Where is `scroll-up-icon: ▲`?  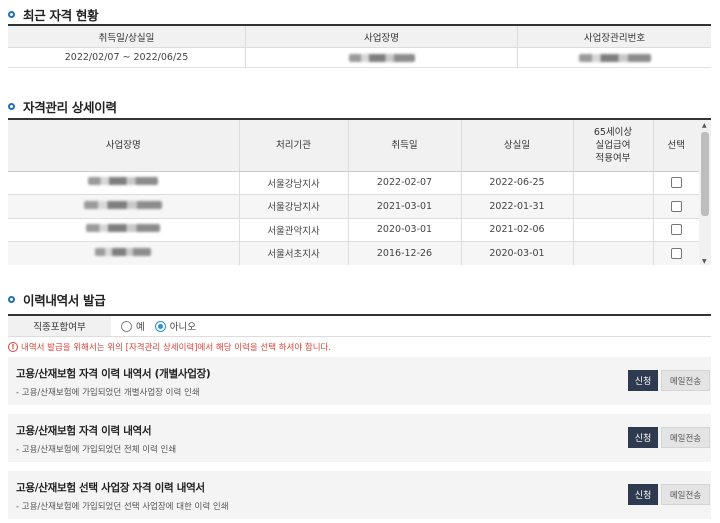 scroll-up-icon: ▲ is located at coordinates (704, 125).